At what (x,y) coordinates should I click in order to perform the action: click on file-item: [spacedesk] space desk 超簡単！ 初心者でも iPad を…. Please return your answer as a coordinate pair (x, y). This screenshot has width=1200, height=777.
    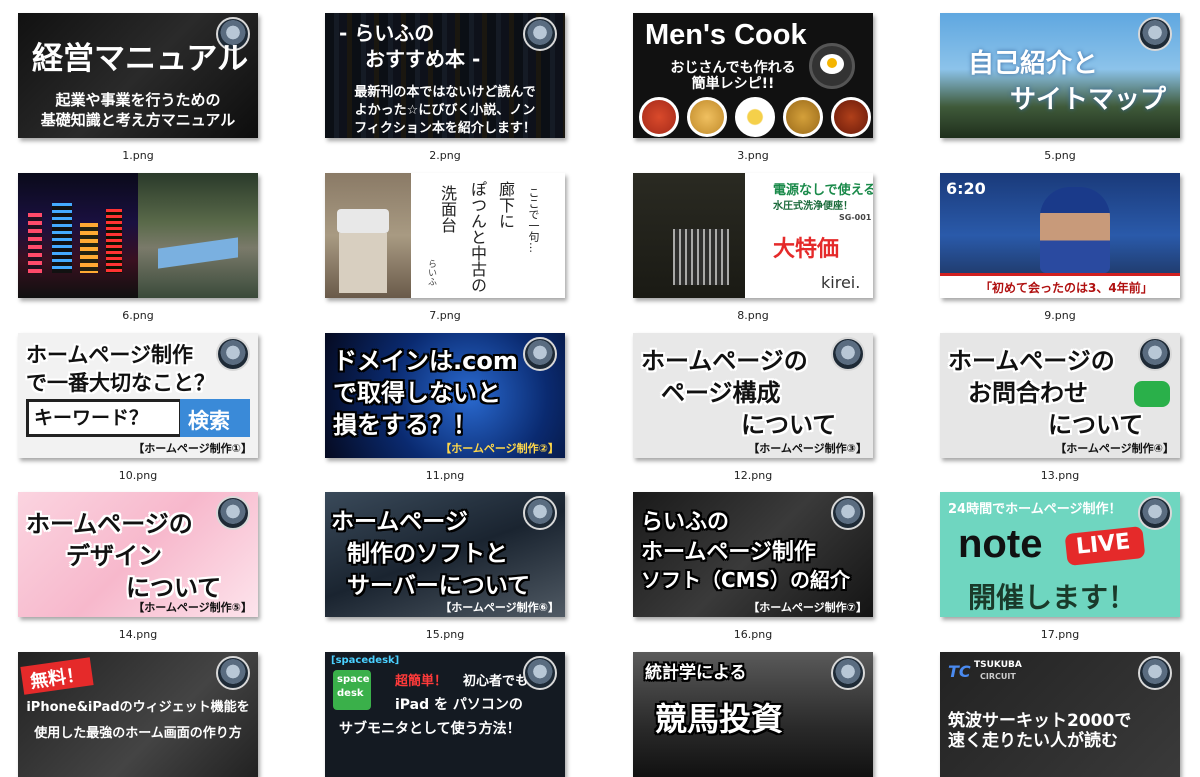
    Looking at the image, I should click on (445, 714).